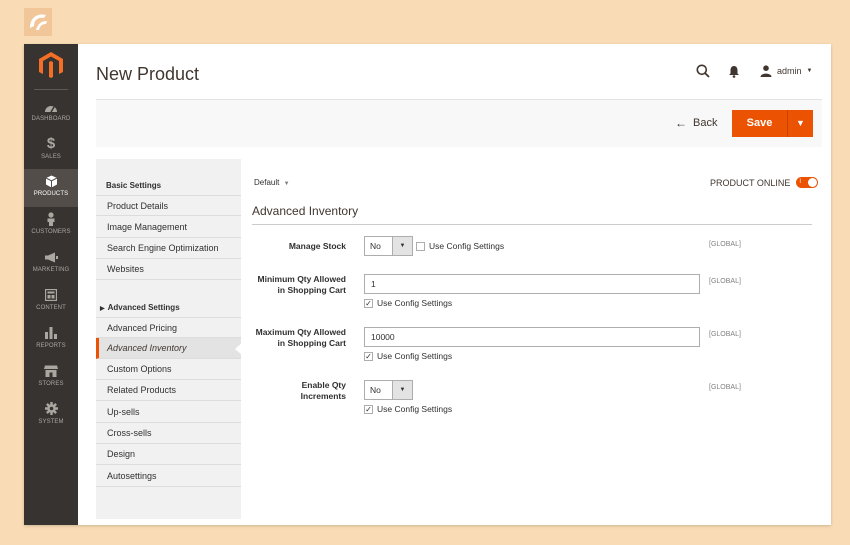  Describe the element at coordinates (272, 182) in the screenshot. I see `store-scope-switcher: Default ▼` at that location.